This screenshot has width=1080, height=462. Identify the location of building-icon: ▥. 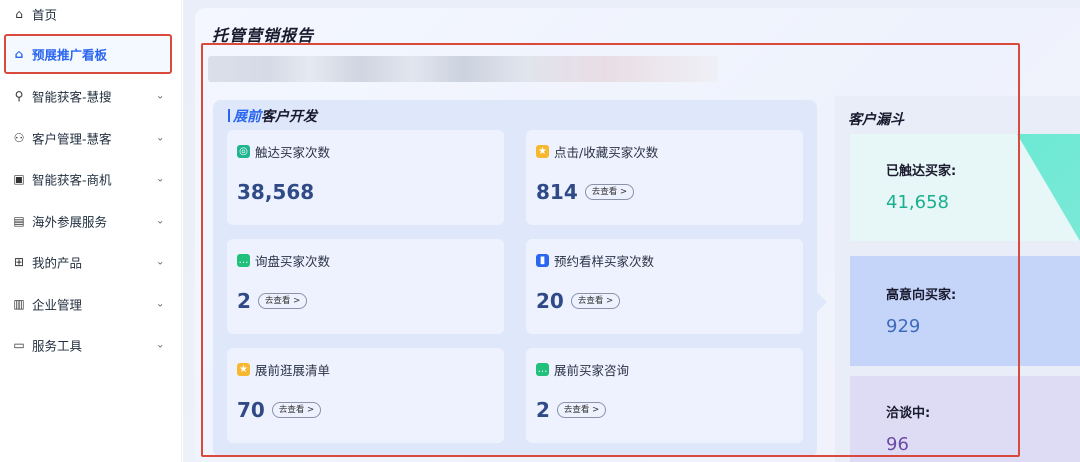
(19, 304).